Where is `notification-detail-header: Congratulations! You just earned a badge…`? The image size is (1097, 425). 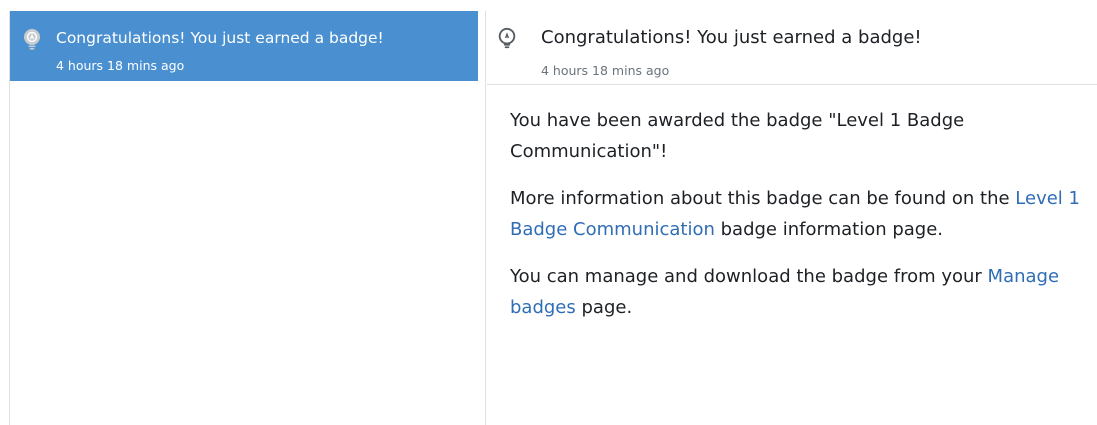
notification-detail-header: Congratulations! You just earned a badge… is located at coordinates (792, 48).